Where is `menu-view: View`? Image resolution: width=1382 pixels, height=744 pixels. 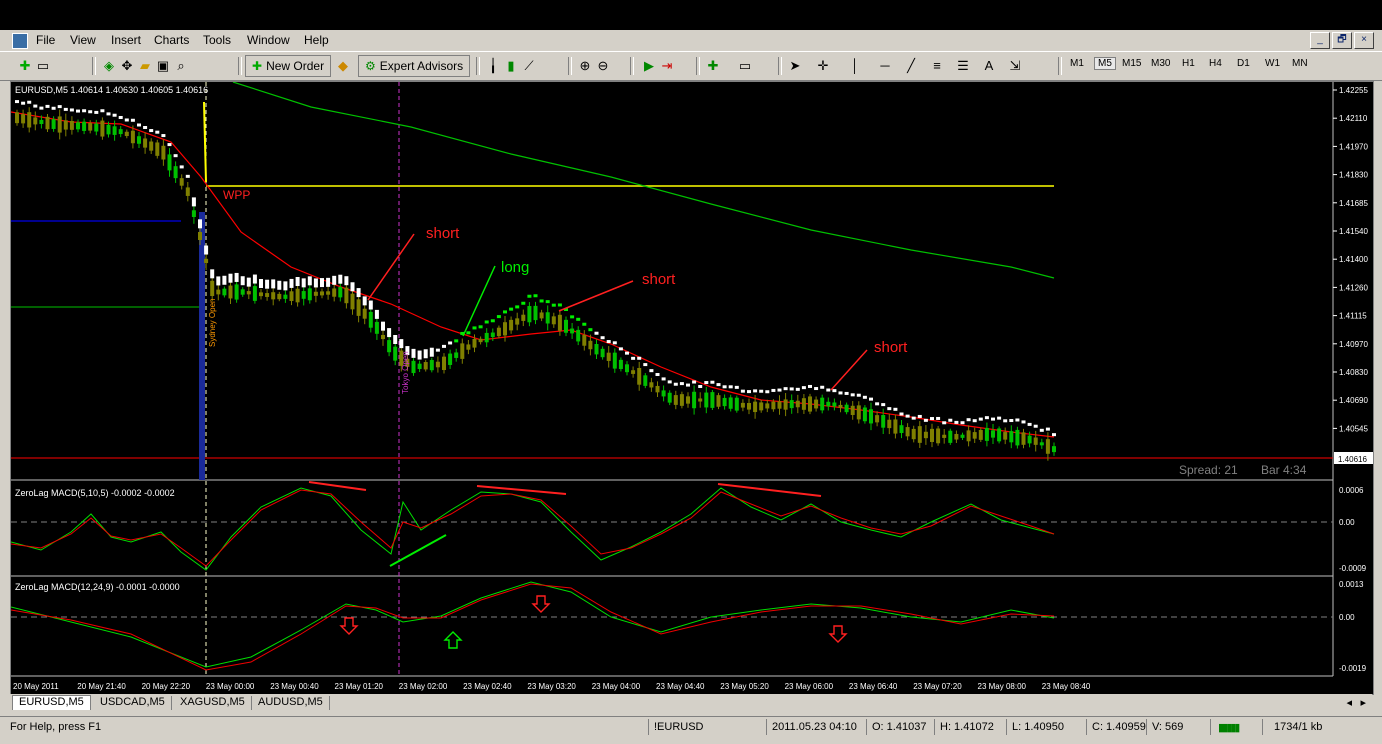 menu-view: View is located at coordinates (83, 40).